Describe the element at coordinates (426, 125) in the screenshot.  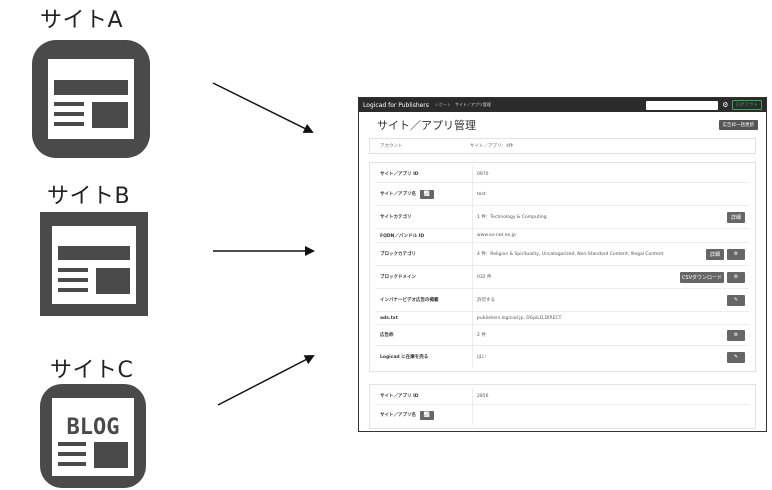
I see `page-title: サイト／アプリ管理` at that location.